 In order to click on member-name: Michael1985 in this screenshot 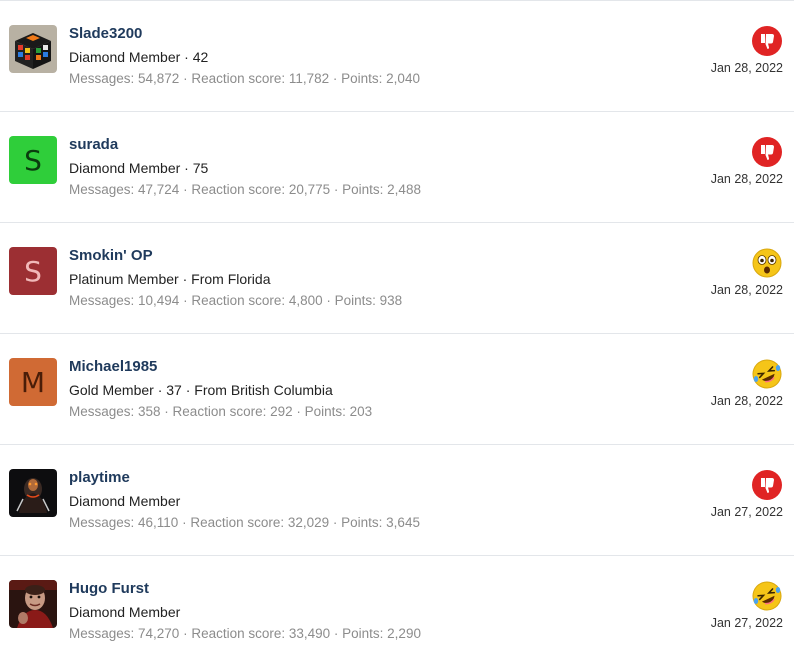, I will do `click(113, 366)`.